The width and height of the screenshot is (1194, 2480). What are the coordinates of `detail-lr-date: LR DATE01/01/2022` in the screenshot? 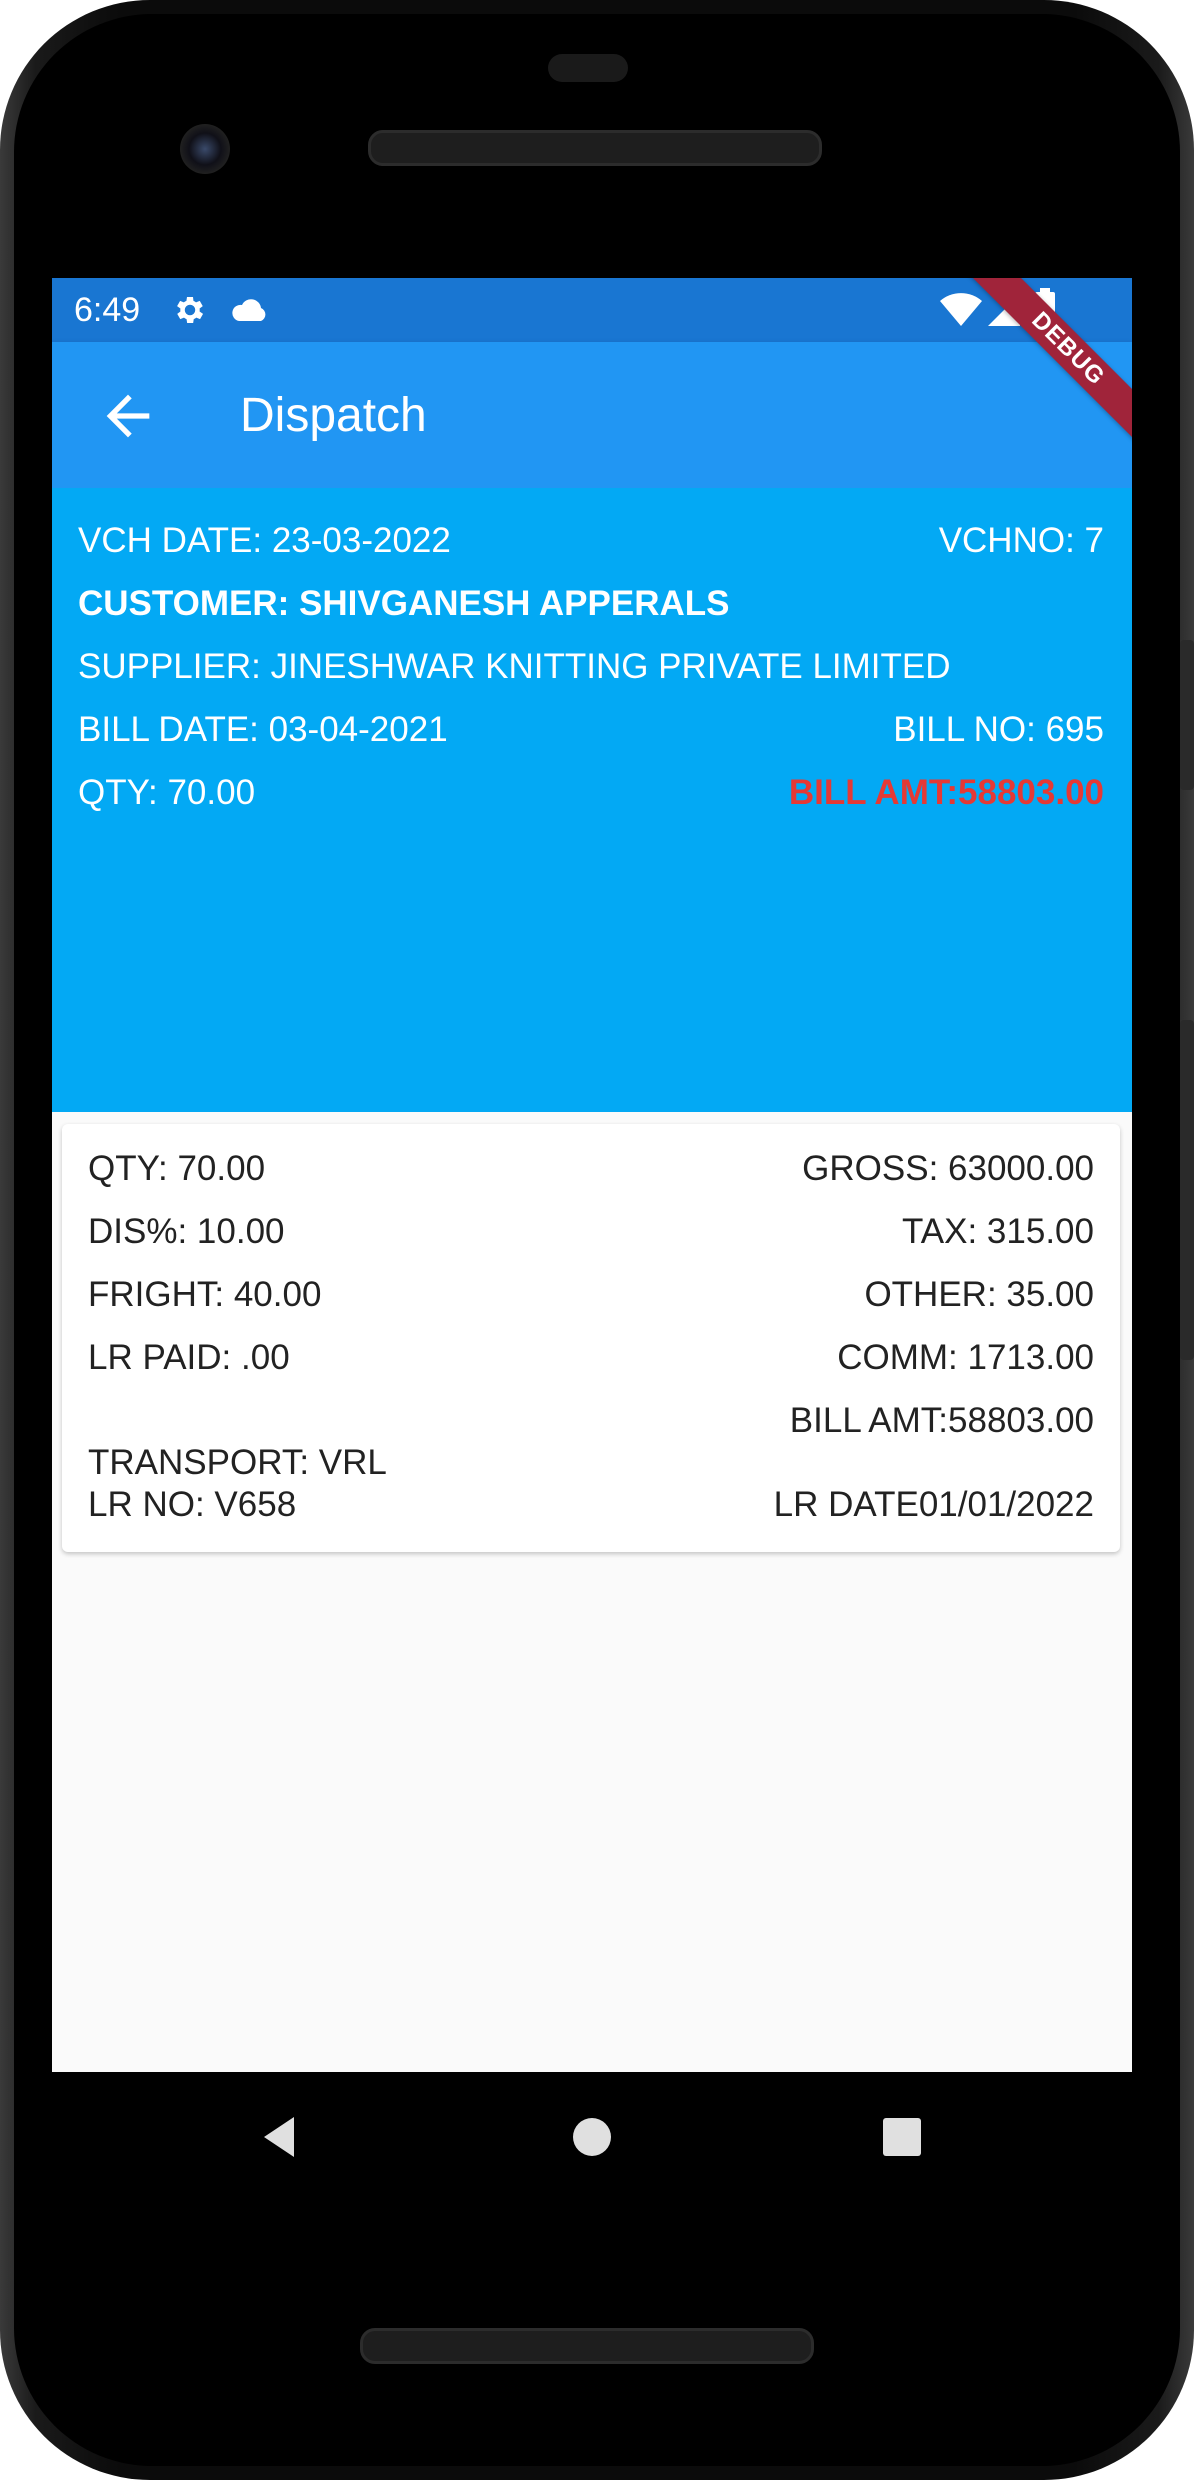 It's located at (933, 1504).